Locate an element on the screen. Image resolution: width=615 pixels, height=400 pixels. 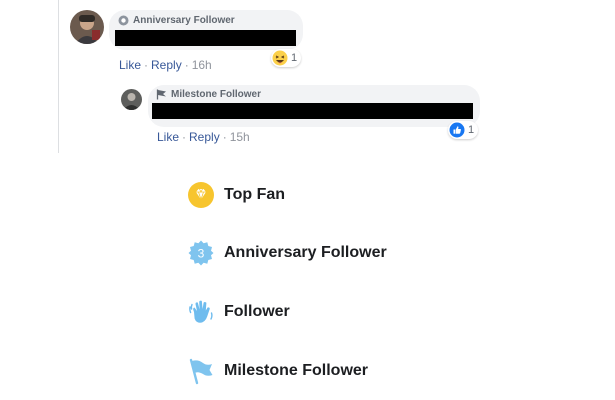
legend-label: Top Fan is located at coordinates (255, 194).